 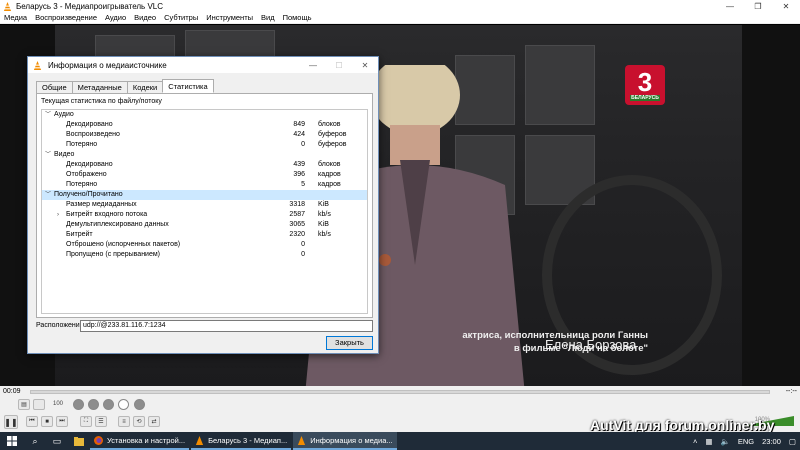 What do you see at coordinates (204, 215) in the screenshot?
I see `tree-row: › Битрейт входного потока 2587 kb/s` at bounding box center [204, 215].